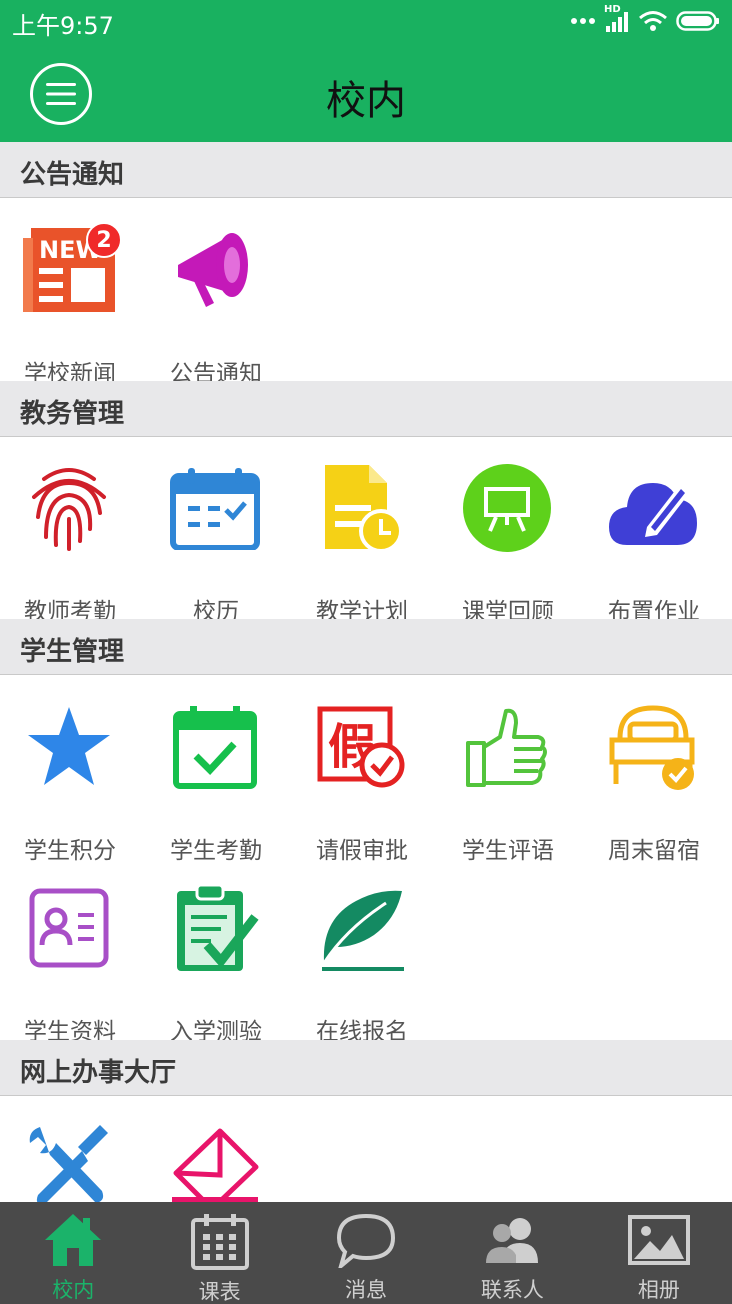  What do you see at coordinates (72, 175) in the screenshot?
I see `section-title: 公告通知` at bounding box center [72, 175].